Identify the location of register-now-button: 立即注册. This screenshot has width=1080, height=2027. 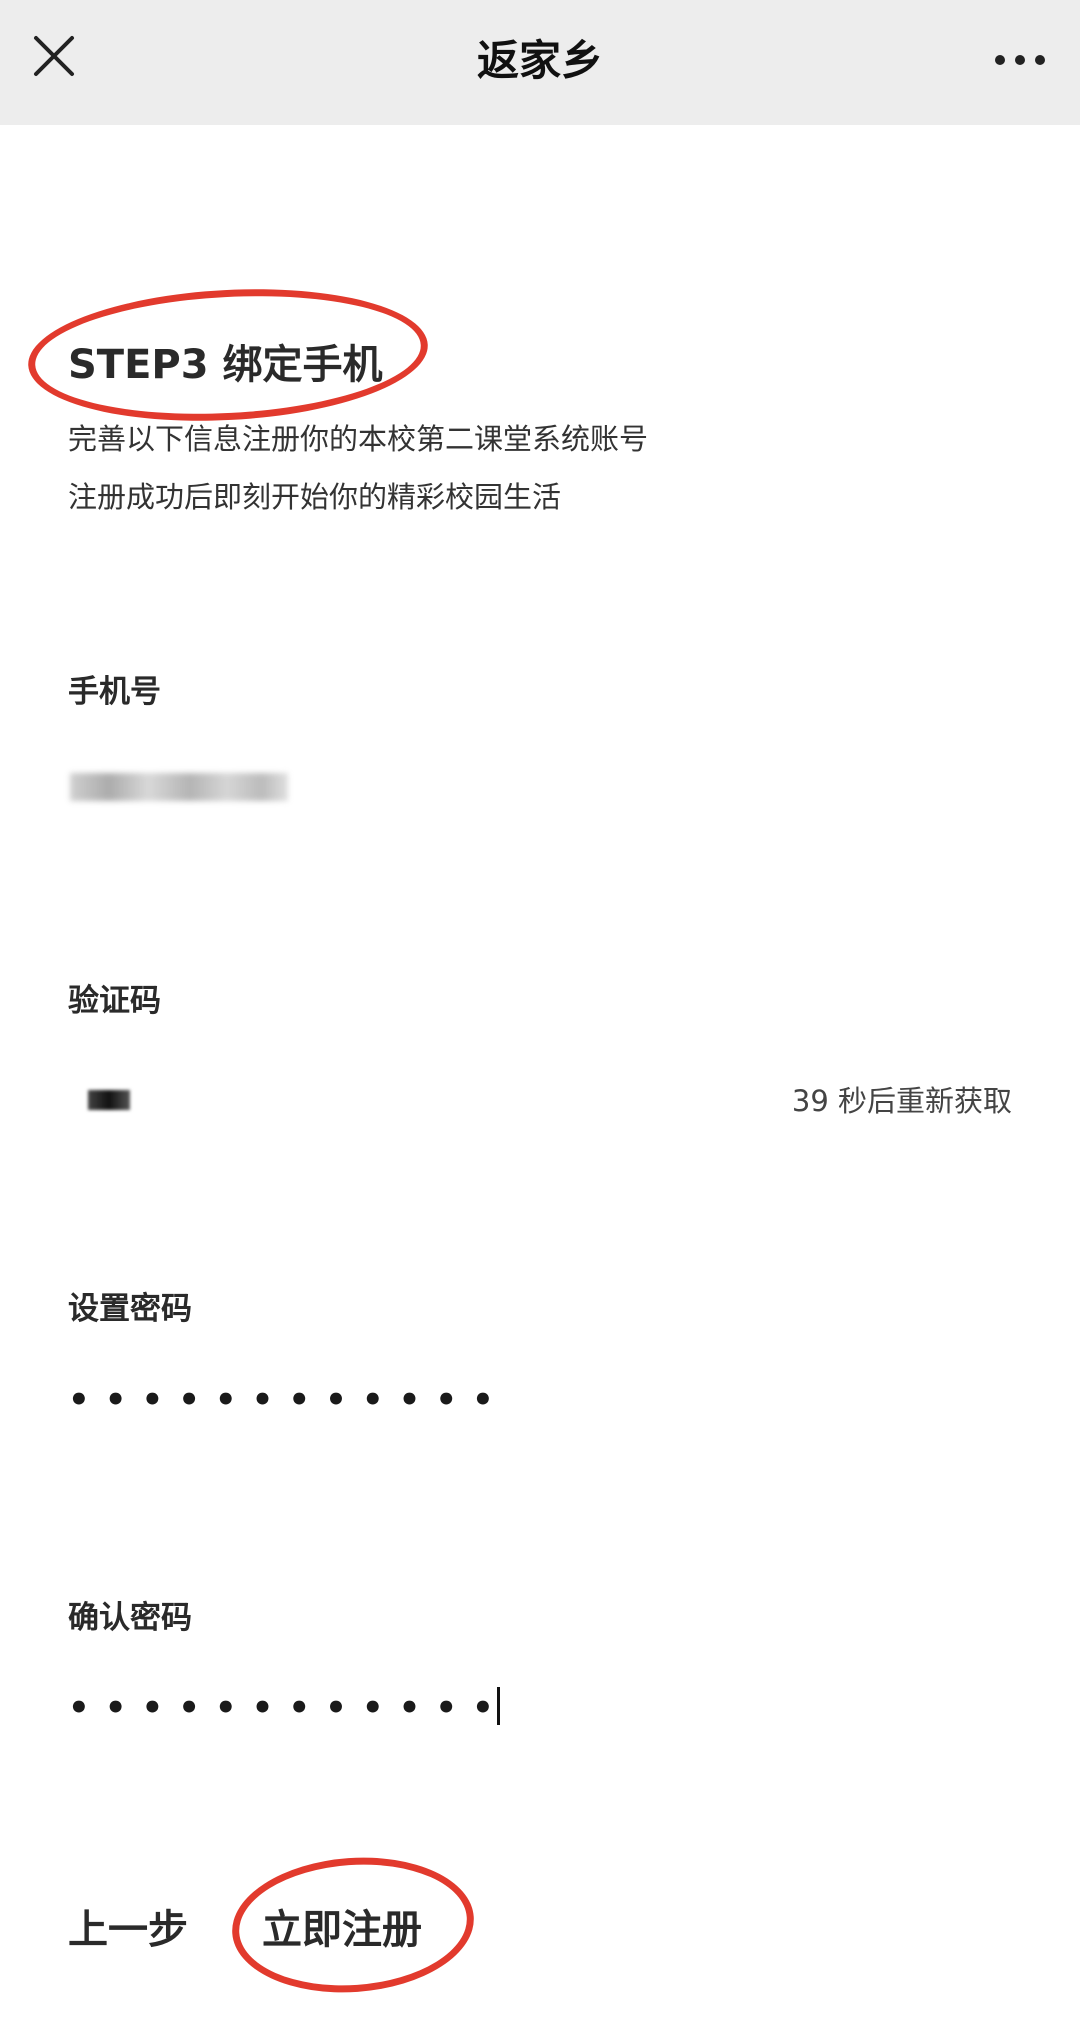
(342, 1926).